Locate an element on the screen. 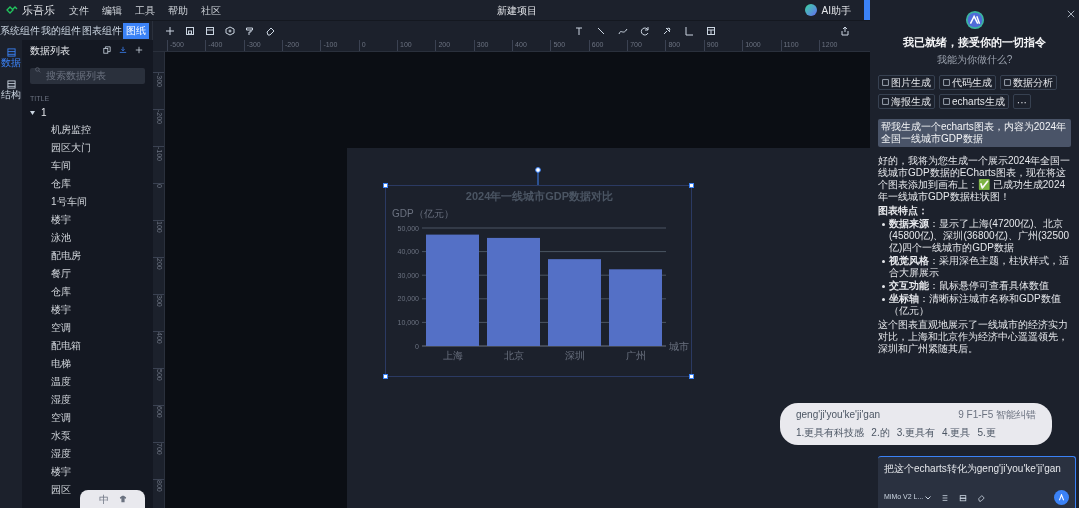 The height and width of the screenshot is (508, 1079). user-message: 帮我生成一个echarts图表，内容为2024年全国一线城市GDP数据 is located at coordinates (974, 132).